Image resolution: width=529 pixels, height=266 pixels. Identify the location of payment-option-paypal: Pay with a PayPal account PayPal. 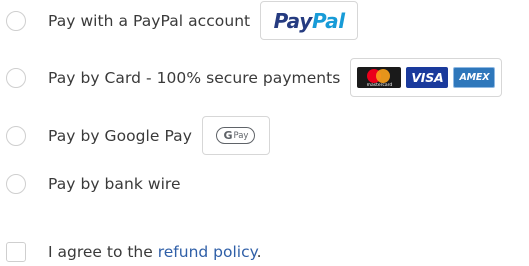
(182, 20).